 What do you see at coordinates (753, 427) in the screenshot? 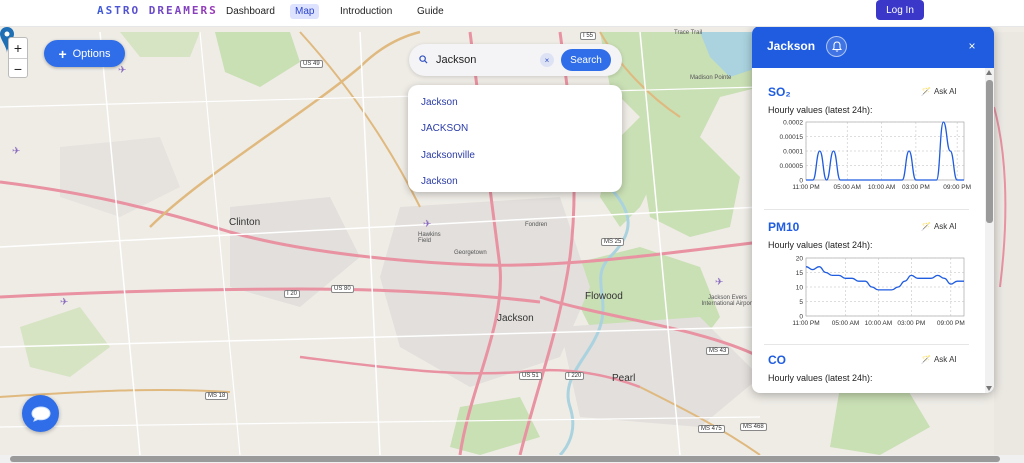
I see `route-shield: MS 468` at bounding box center [753, 427].